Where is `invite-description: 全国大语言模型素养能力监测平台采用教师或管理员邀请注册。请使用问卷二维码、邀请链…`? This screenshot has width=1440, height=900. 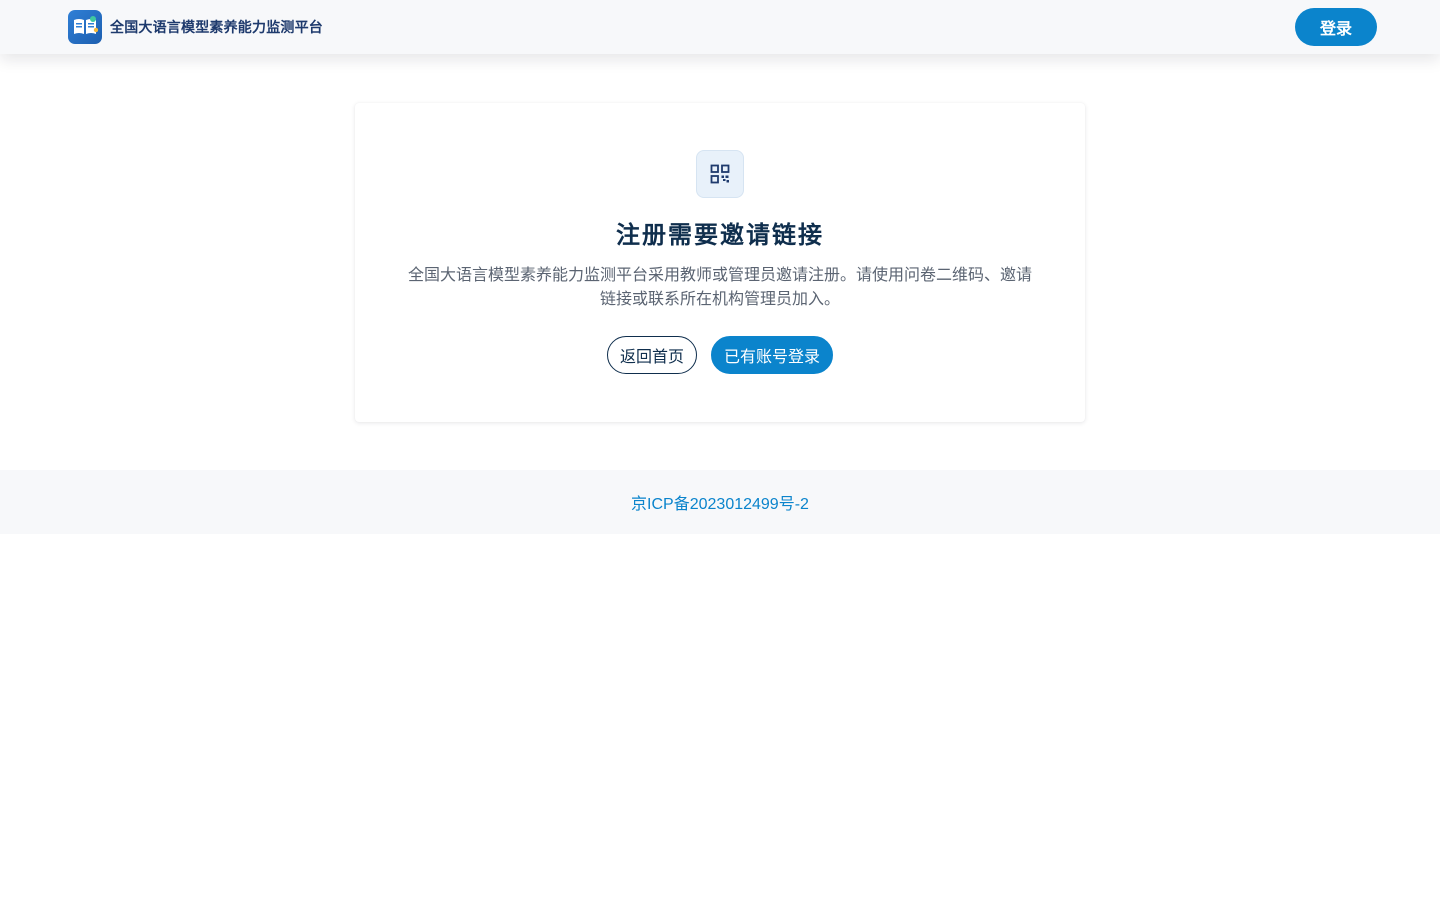
invite-description: 全国大语言模型素养能力监测平台采用教师或管理员邀请注册。请使用问卷二维码、邀请链… is located at coordinates (719, 287).